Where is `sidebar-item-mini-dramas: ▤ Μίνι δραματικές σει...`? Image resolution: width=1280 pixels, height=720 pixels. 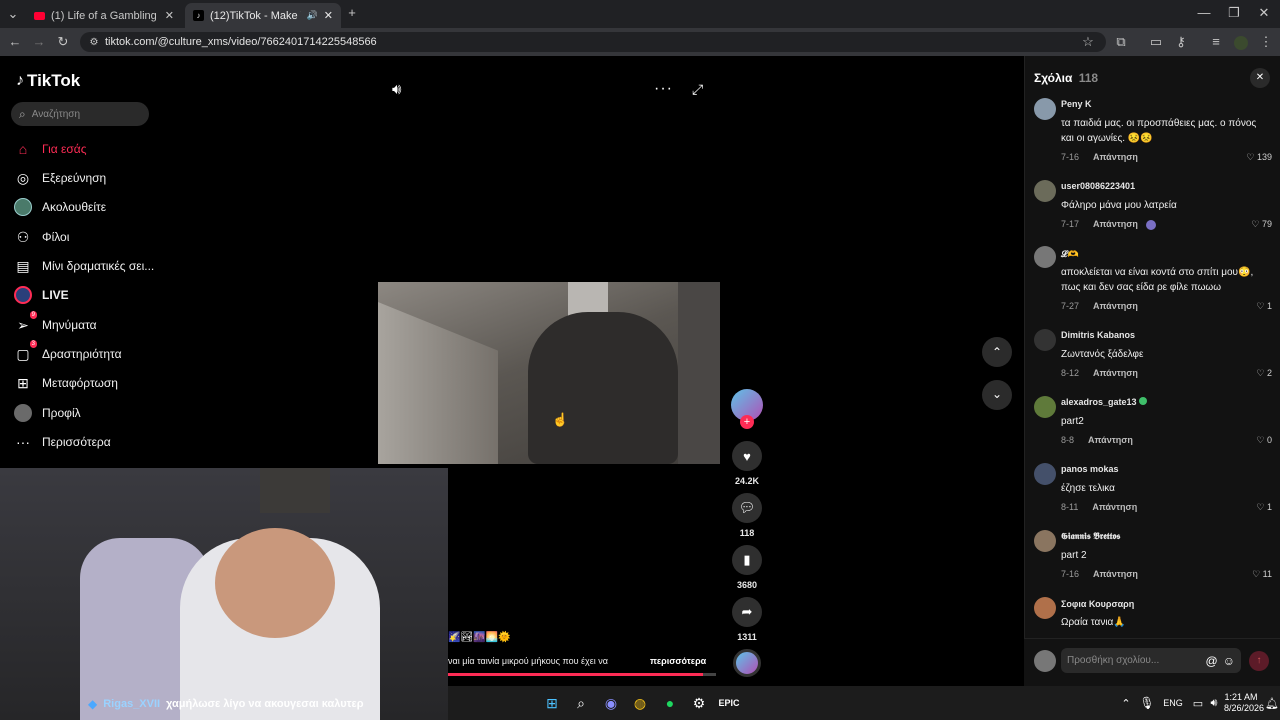
sidebar-item-mini-dramas: ▤ Μίνι δραματικές σει... is located at coordinates (84, 266).